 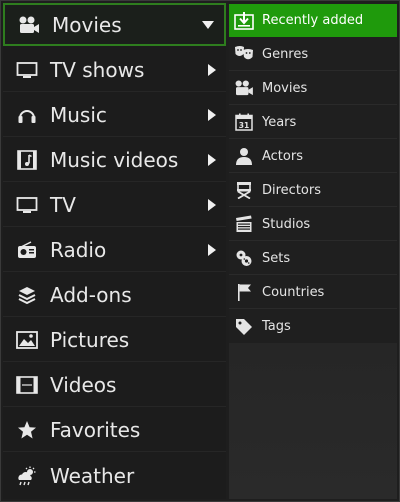 I want to click on menu-item-add-ons: Add-ons, so click(x=114, y=295).